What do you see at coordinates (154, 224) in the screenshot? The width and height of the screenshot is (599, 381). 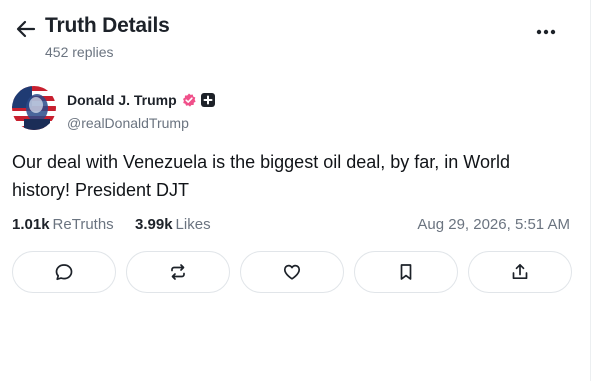 I see `likes-count: 3.99k` at bounding box center [154, 224].